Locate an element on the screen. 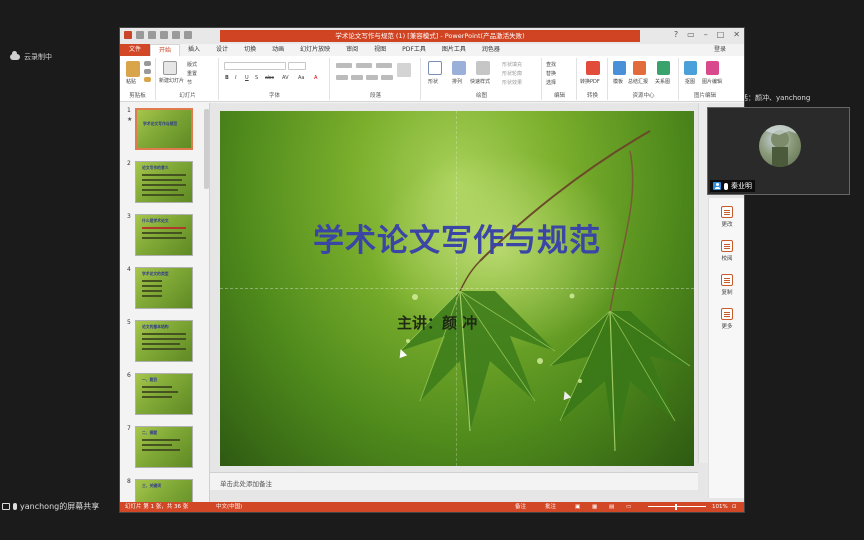 Image resolution: width=864 pixels, height=540 pixels. italic-button: I is located at coordinates (235, 78).